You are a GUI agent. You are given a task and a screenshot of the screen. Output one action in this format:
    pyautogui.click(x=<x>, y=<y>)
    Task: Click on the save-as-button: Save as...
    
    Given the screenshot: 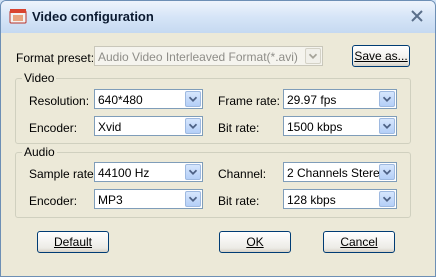 What is the action you would take?
    pyautogui.click(x=381, y=56)
    